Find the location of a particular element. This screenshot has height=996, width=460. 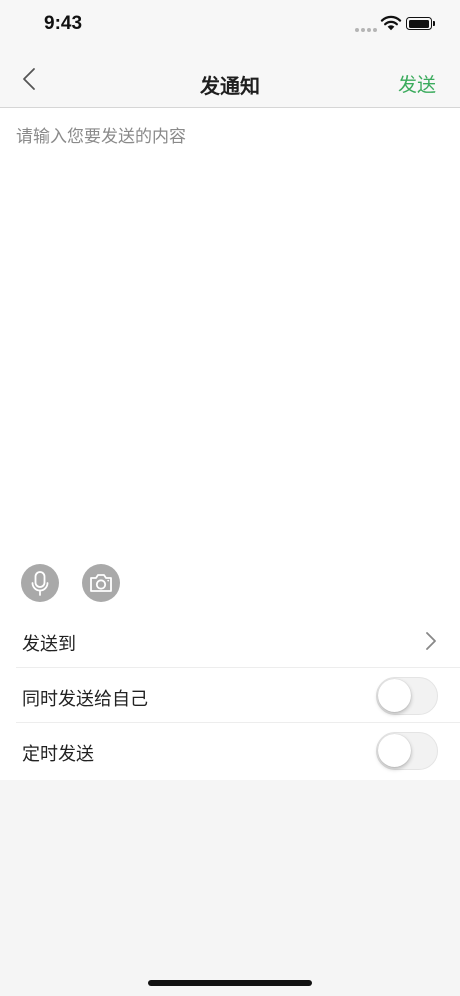

send-button: 发送 is located at coordinates (417, 83).